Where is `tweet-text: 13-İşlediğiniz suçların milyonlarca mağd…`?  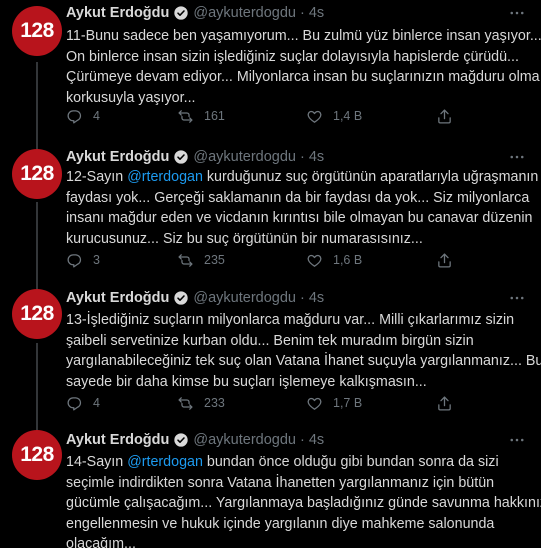
tweet-text: 13-İşlediğiniz suçların milyonlarca mağd… is located at coordinates (303, 351).